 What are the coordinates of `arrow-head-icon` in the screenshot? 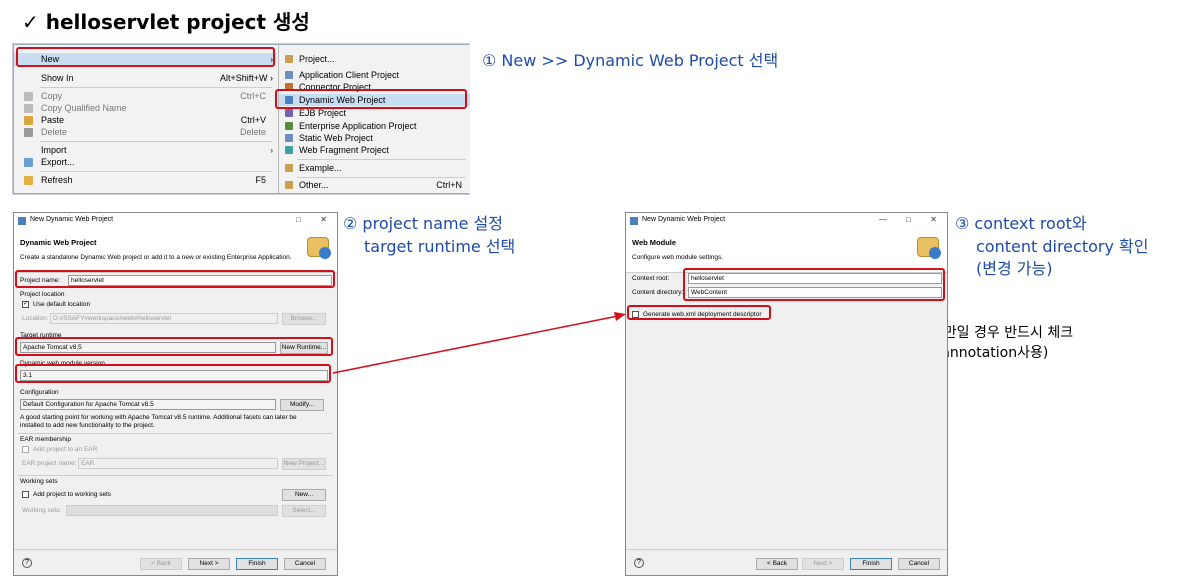 It's located at (620, 316).